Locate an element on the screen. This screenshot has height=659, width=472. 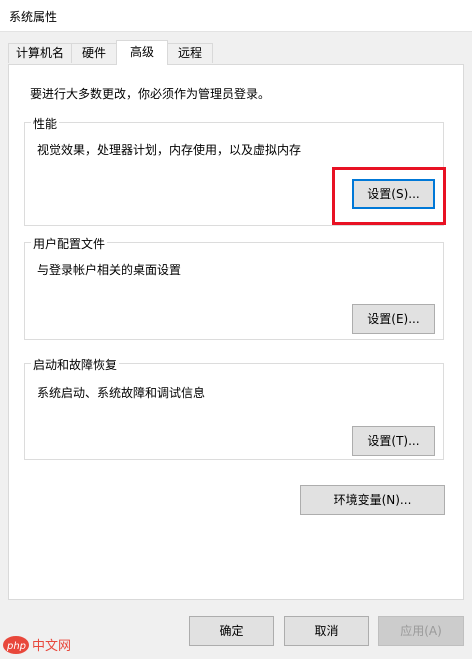
title-bar: 系统属性 is located at coordinates (236, 16).